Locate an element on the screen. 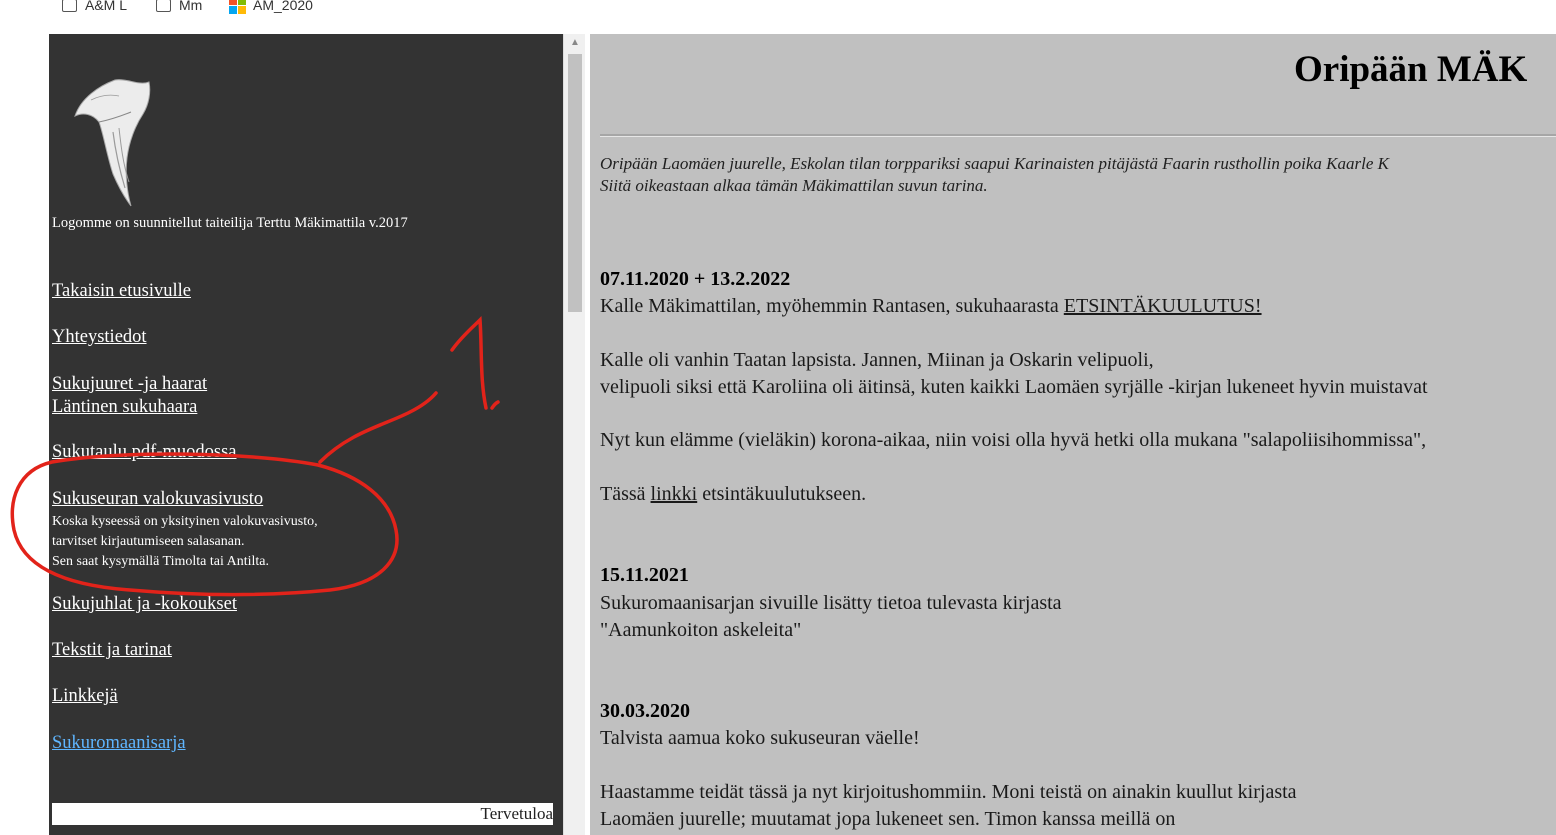 The height and width of the screenshot is (835, 1556). nav-link-events: Sukujuhlat ja -kokoukset is located at coordinates (144, 604).